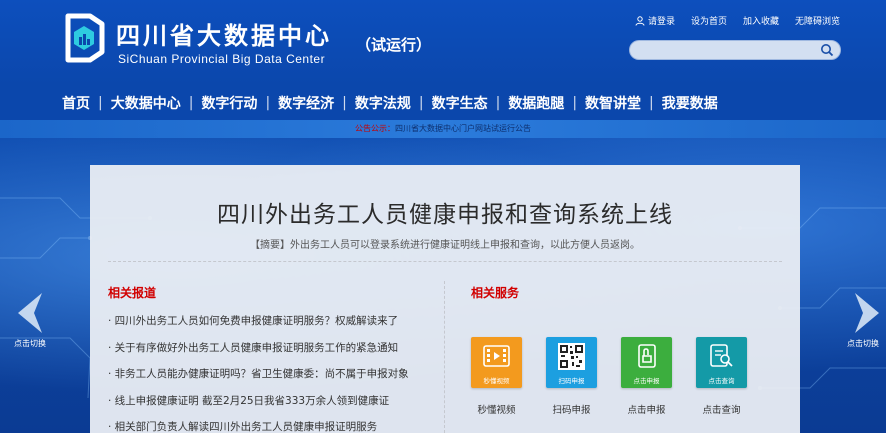 This screenshot has width=886, height=433. I want to click on service-caption: 扫码申报, so click(571, 409).